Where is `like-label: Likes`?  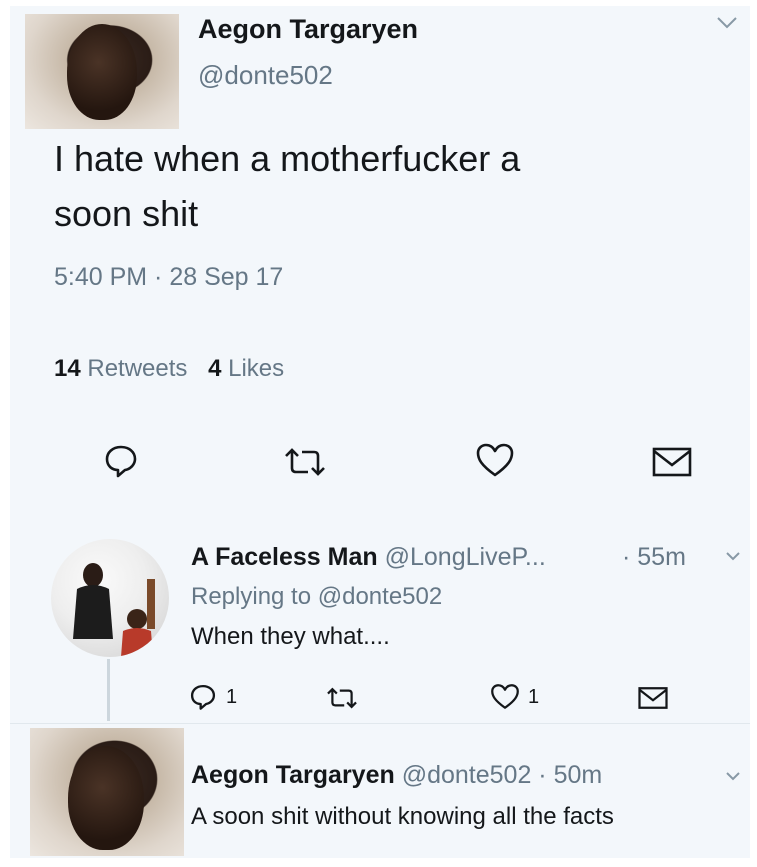
like-label: Likes is located at coordinates (256, 368).